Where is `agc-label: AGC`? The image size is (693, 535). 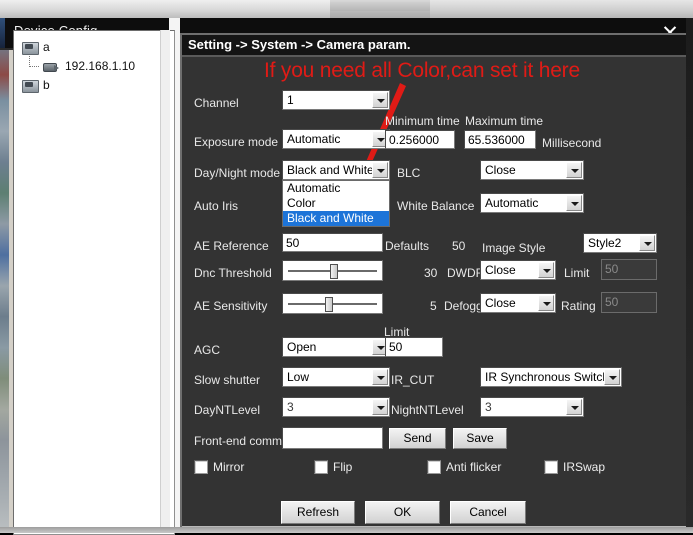
agc-label: AGC is located at coordinates (207, 350).